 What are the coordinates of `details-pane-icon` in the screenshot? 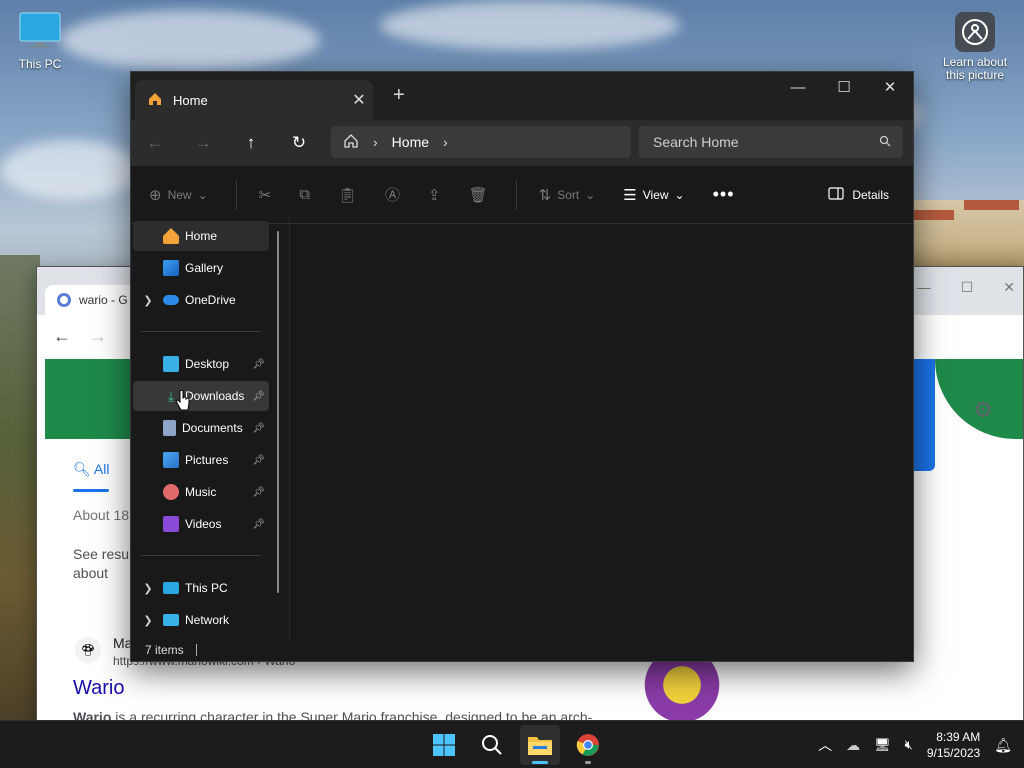 It's located at (836, 194).